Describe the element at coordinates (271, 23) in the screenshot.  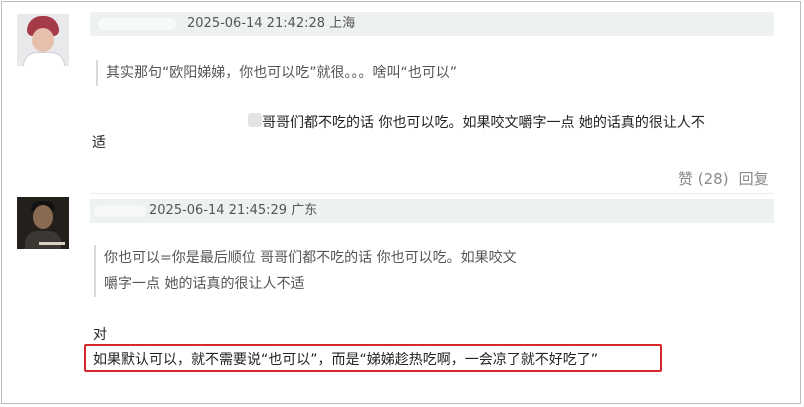
I see `comment-timestamp: 2025-06-14 21:42:28 上海` at that location.